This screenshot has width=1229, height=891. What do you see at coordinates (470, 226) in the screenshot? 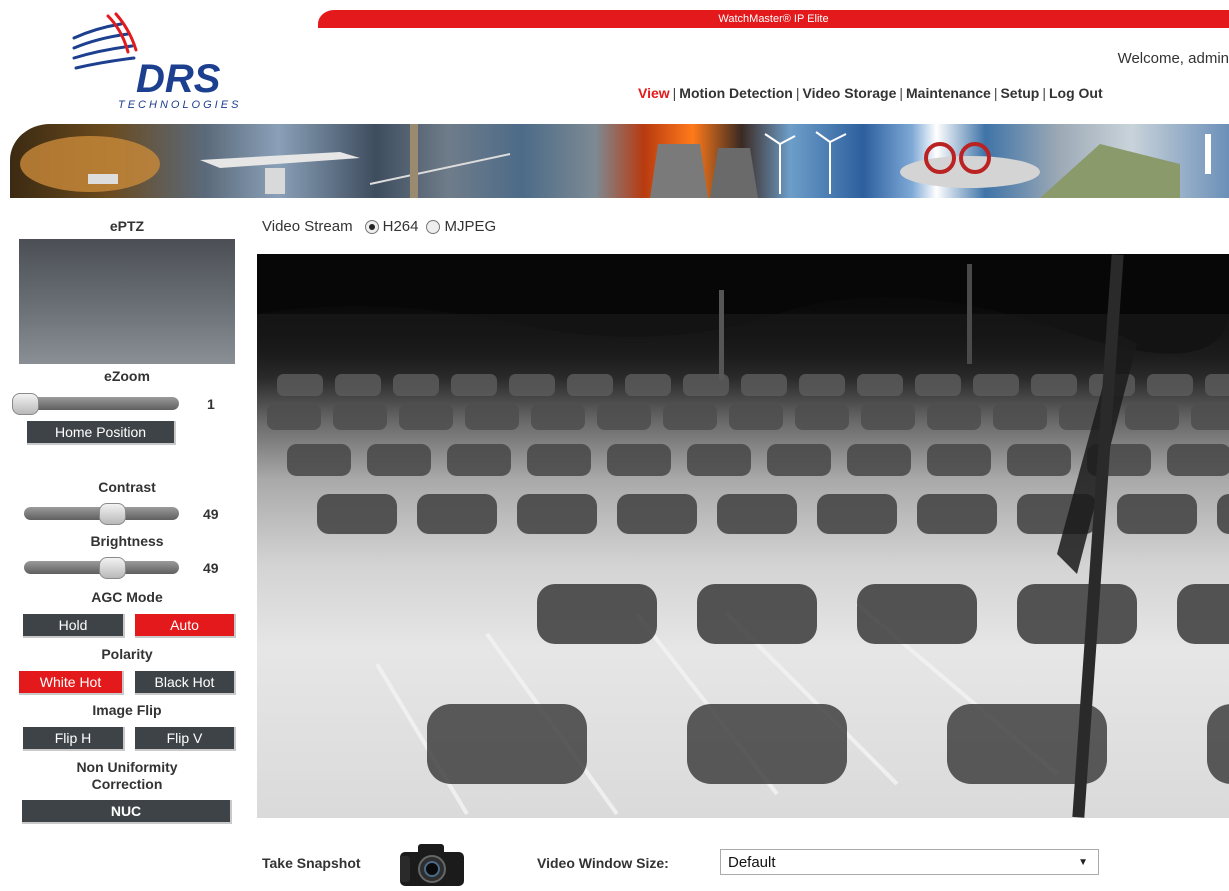
I see `mjpeg-label: MJPEG` at bounding box center [470, 226].